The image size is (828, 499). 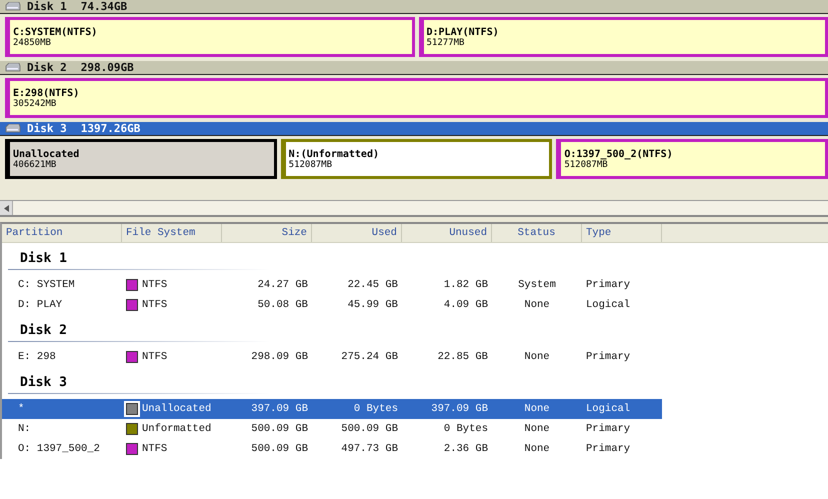 What do you see at coordinates (369, 449) in the screenshot?
I see `table-cell-text: 497.73 GB` at bounding box center [369, 449].